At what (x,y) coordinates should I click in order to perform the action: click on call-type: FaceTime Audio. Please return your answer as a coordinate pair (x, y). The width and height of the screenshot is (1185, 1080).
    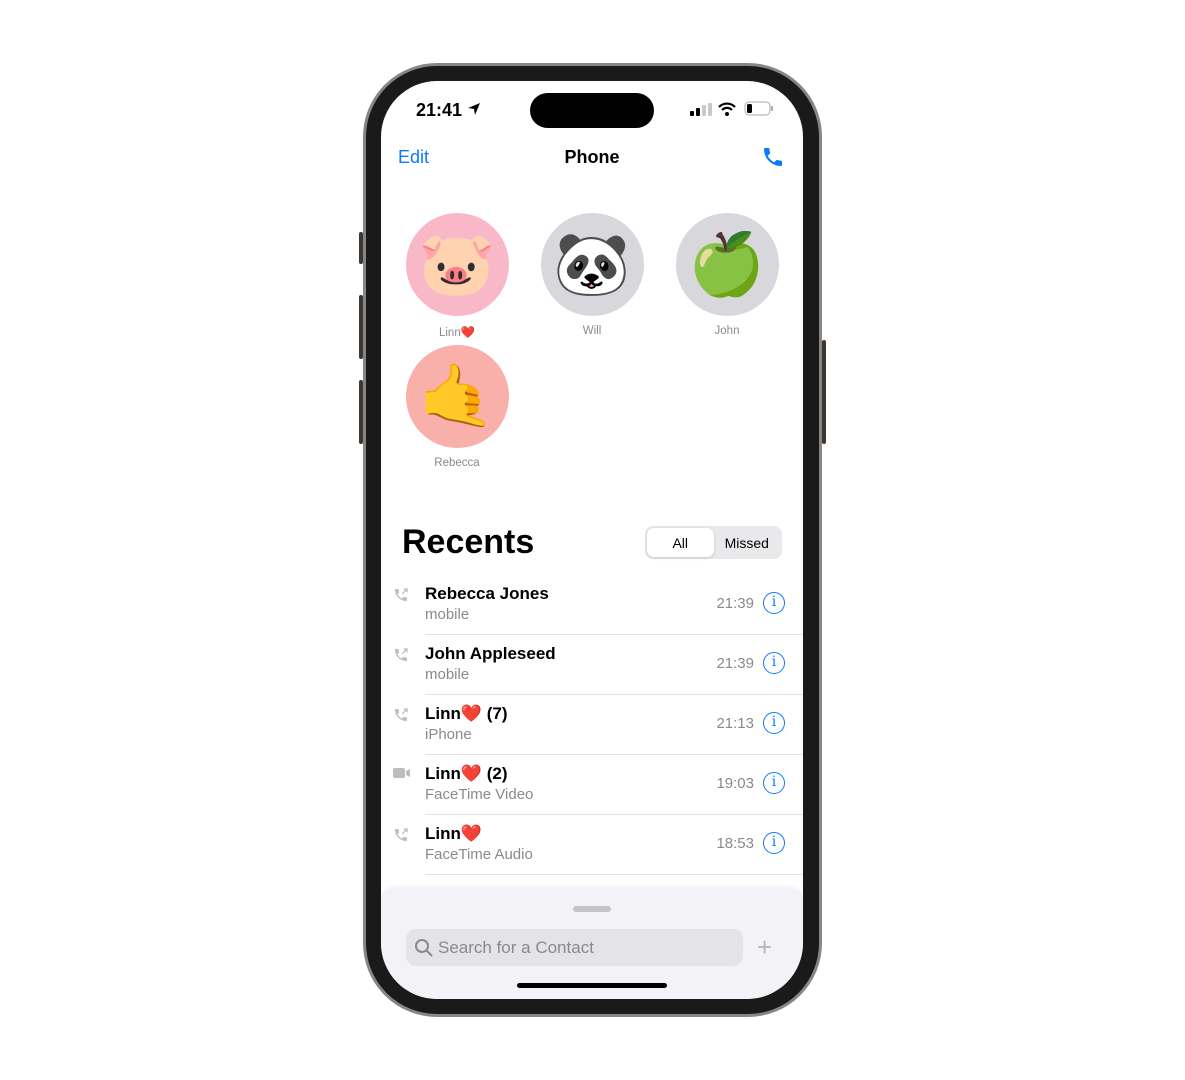
    Looking at the image, I should click on (479, 854).